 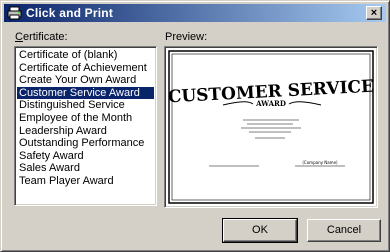 What do you see at coordinates (270, 103) in the screenshot?
I see `preview-subheading: AWARD` at bounding box center [270, 103].